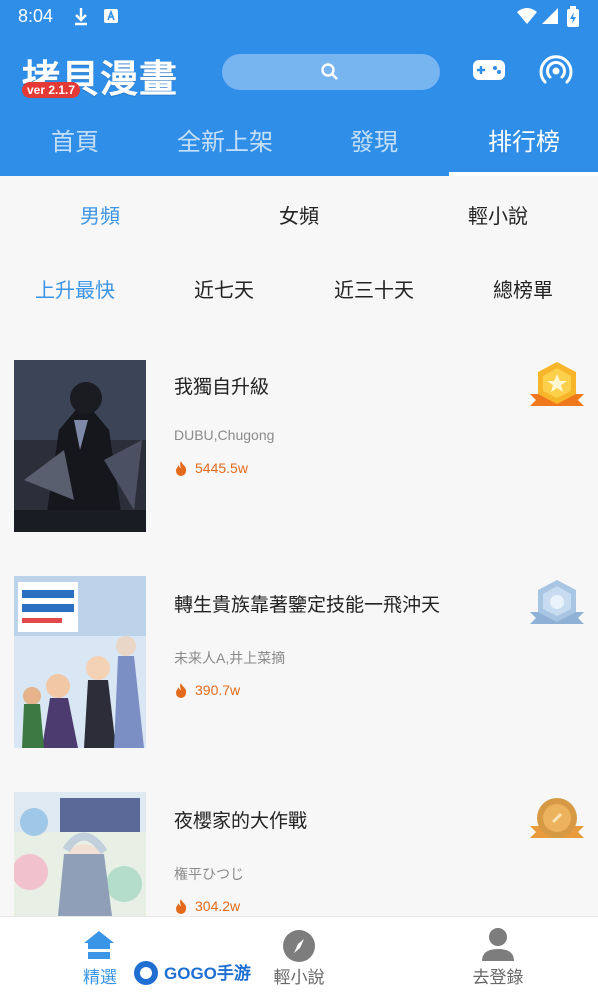 The image size is (598, 999). What do you see at coordinates (225, 142) in the screenshot?
I see `tab-label: 全新上架` at bounding box center [225, 142].